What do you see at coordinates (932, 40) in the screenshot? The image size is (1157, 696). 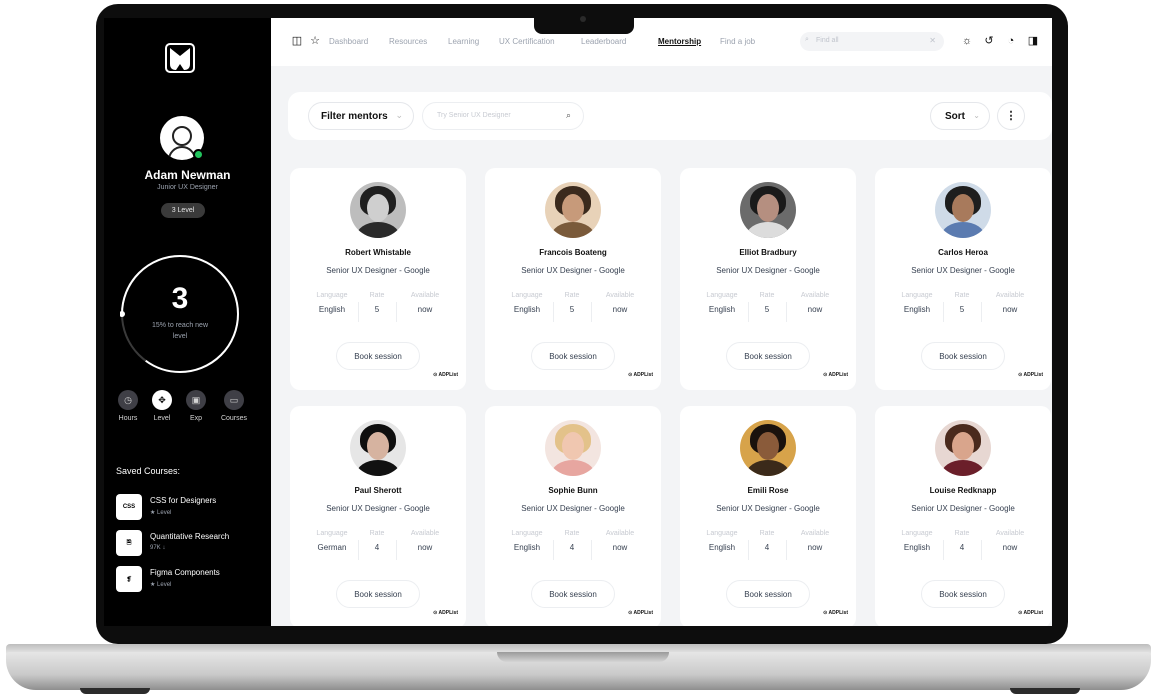 I see `clear-icon: ✕` at bounding box center [932, 40].